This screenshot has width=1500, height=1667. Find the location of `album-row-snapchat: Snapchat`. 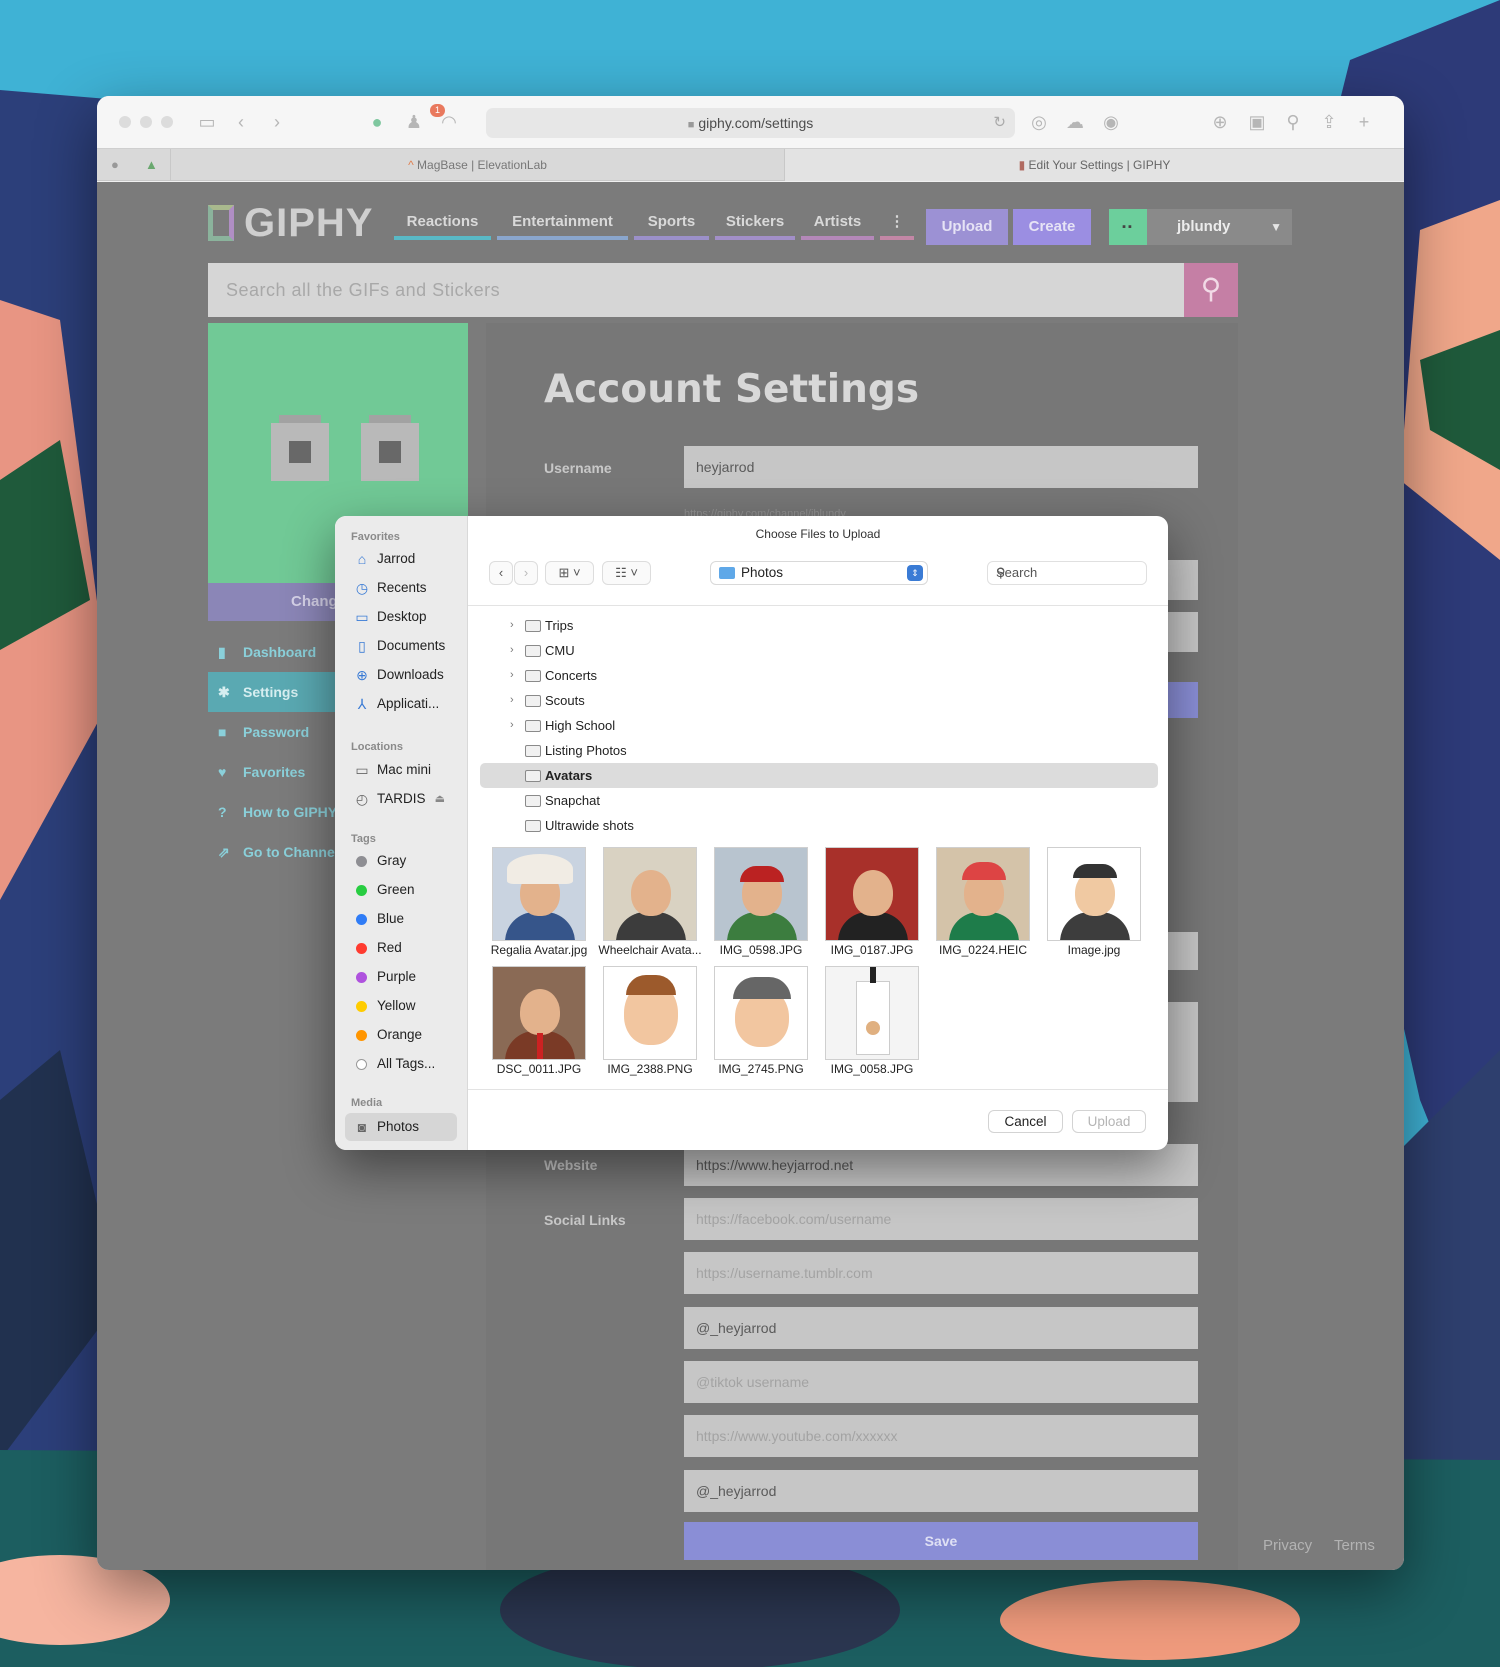

album-row-snapchat: Snapchat is located at coordinates (819, 800).